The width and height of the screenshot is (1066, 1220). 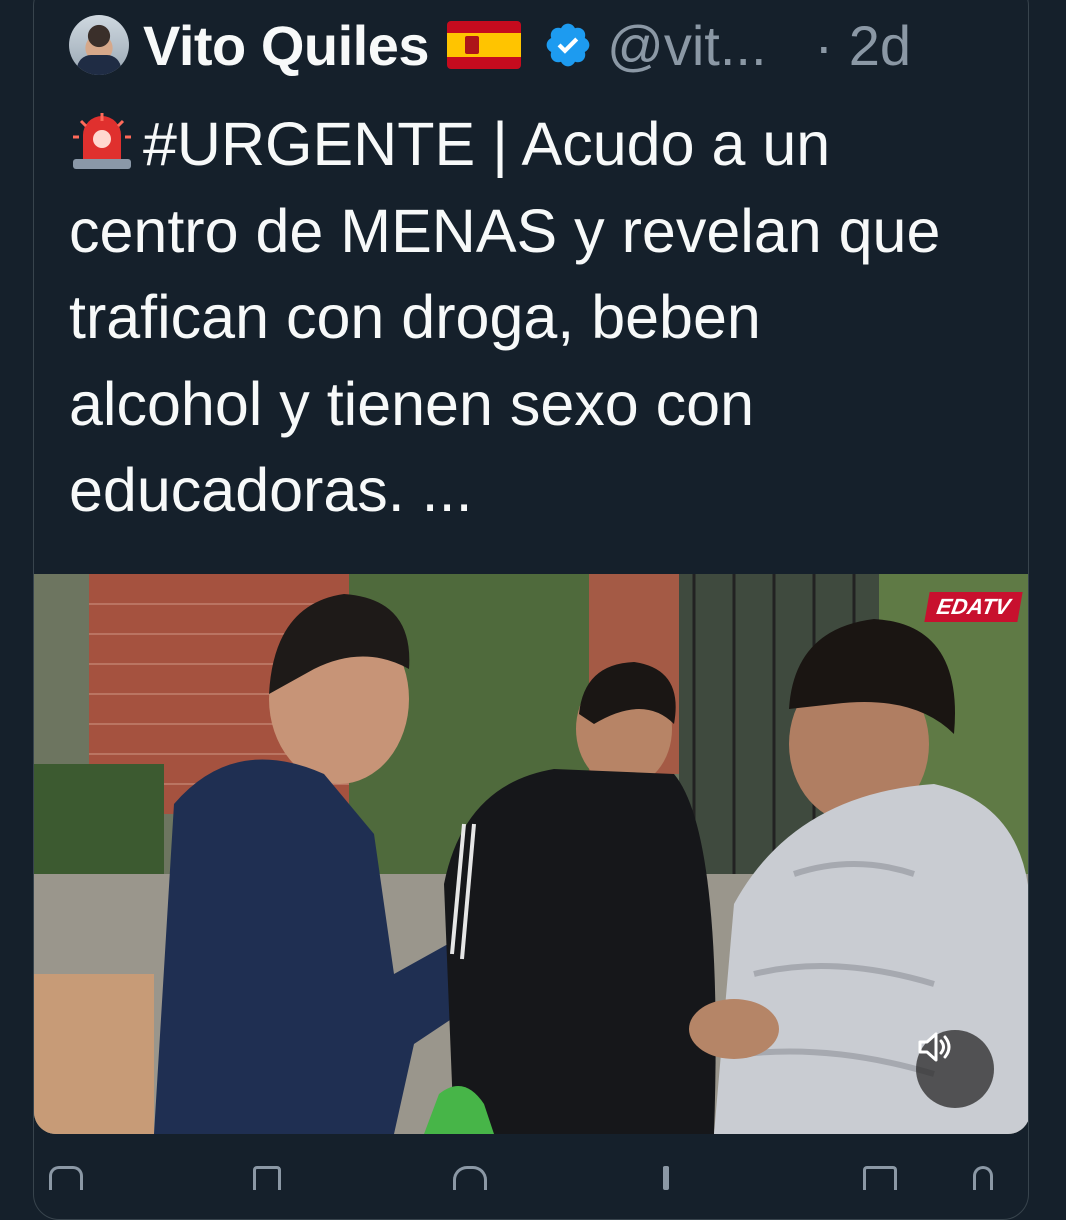 What do you see at coordinates (666, 1178) in the screenshot?
I see `views-icon` at bounding box center [666, 1178].